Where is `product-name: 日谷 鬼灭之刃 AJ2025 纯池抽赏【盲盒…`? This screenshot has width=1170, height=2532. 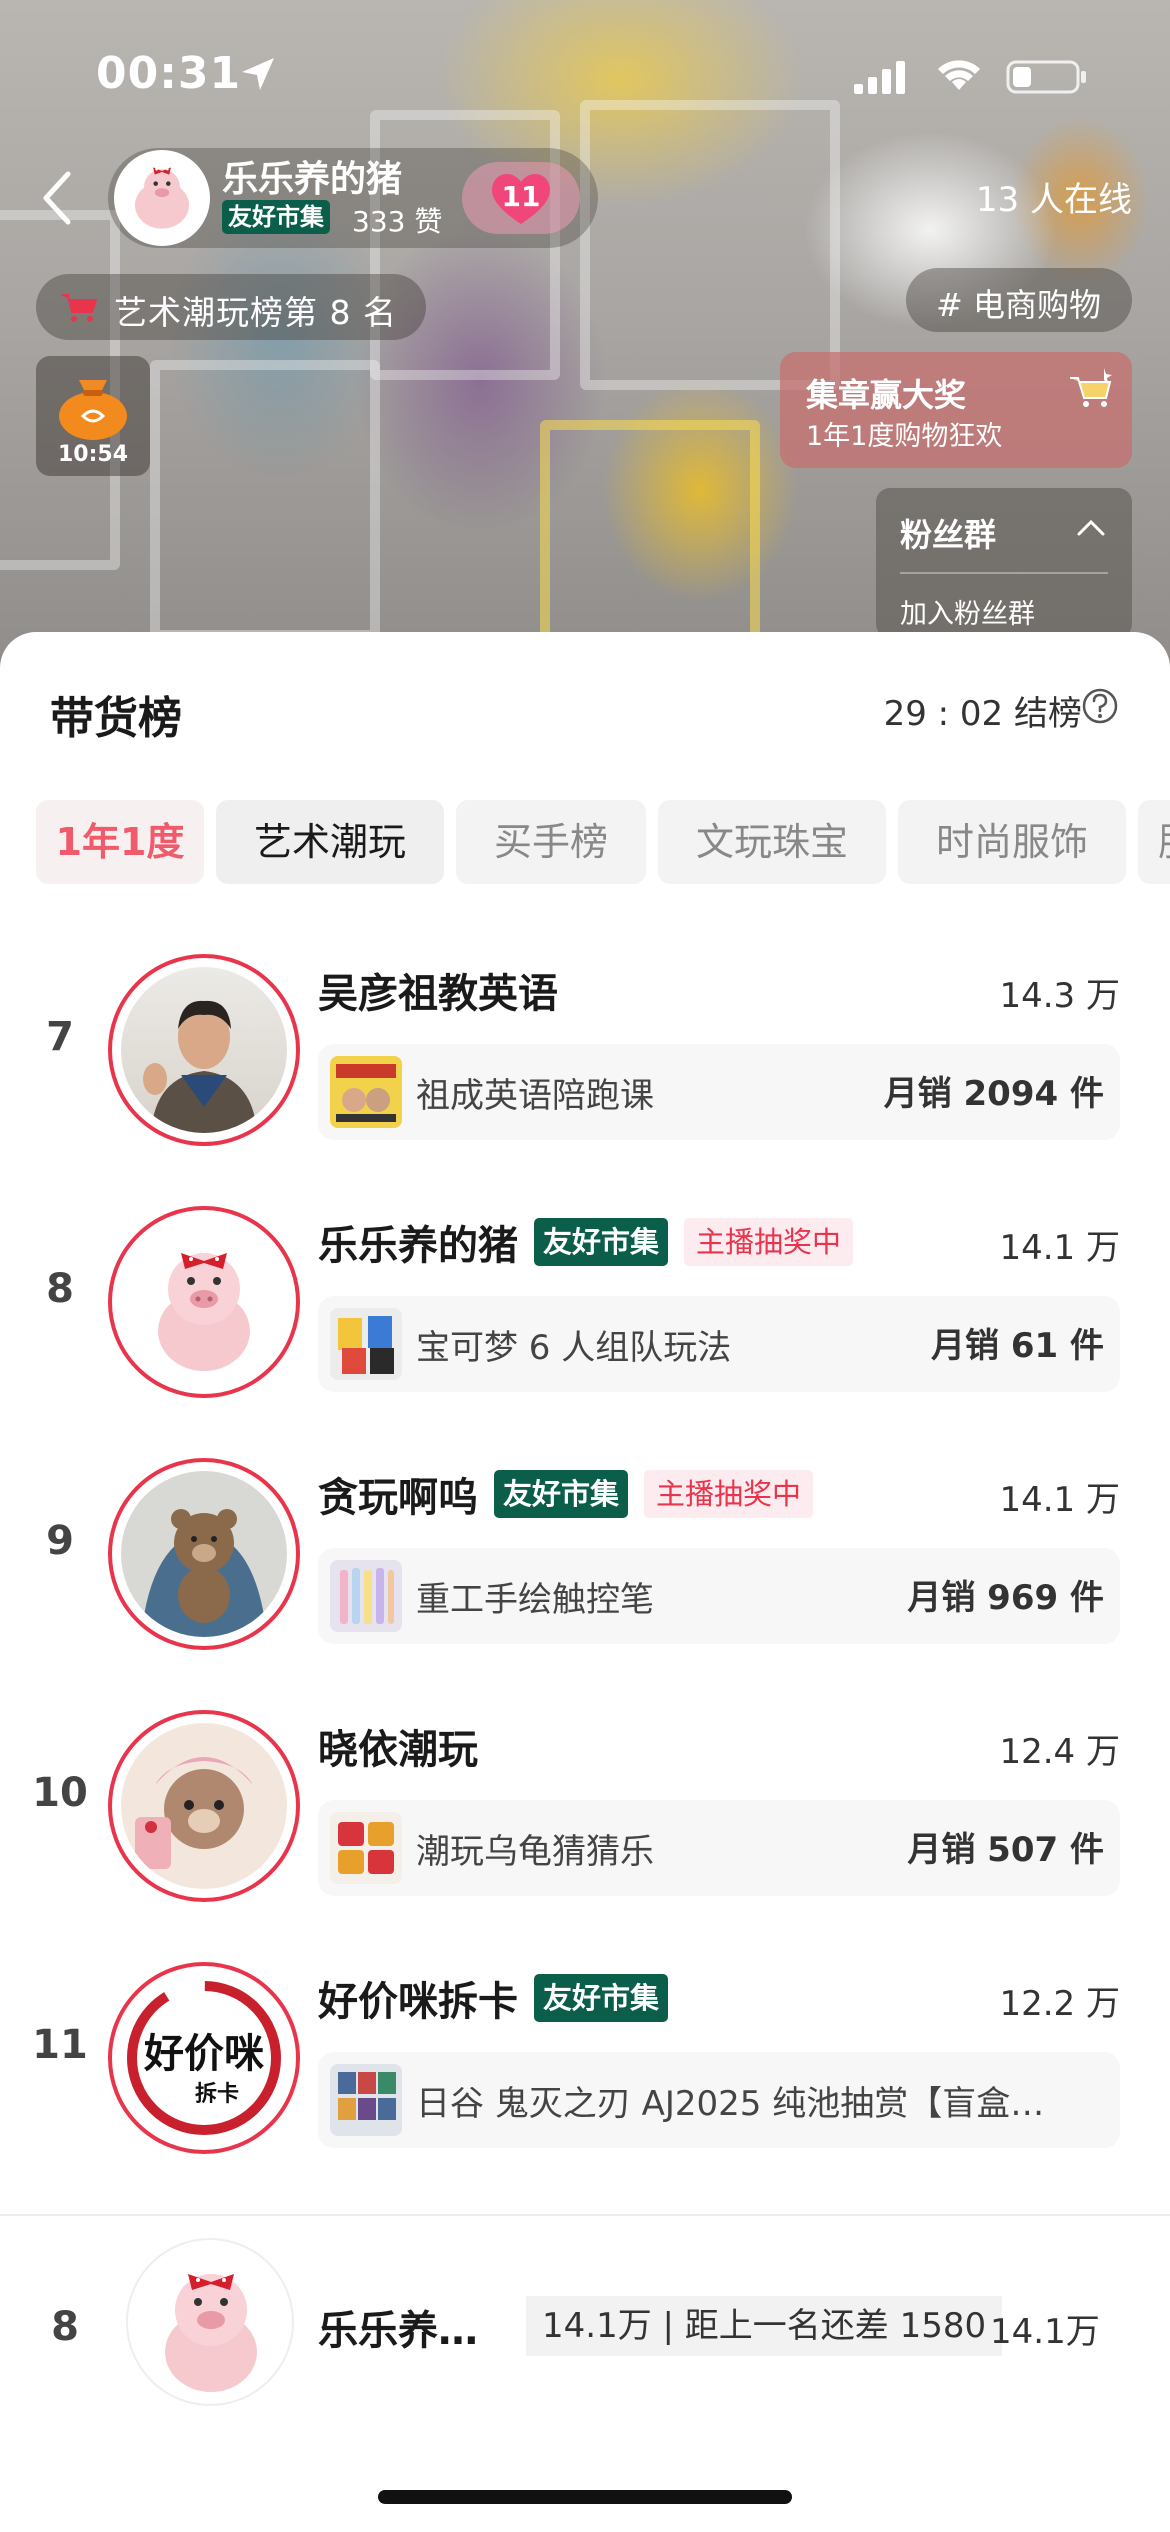 product-name: 日谷 鬼灭之刃 AJ2025 纯池抽赏【盲盒… is located at coordinates (730, 2104).